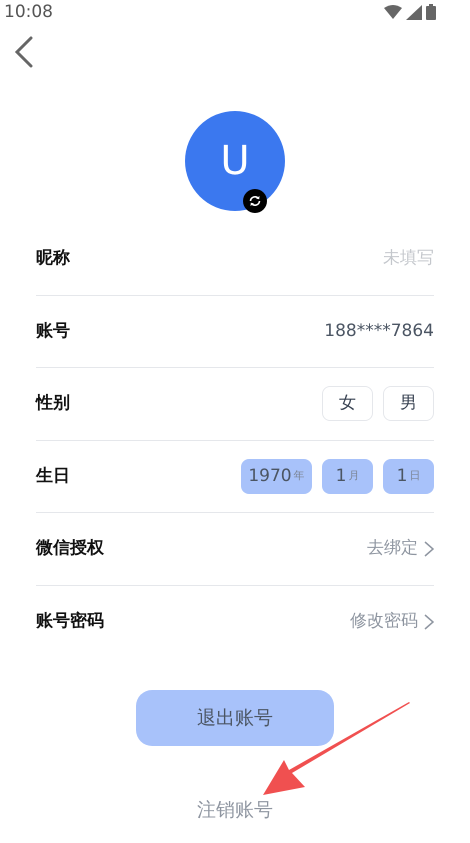 This screenshot has width=470, height=843. I want to click on user-avatar: U, so click(235, 161).